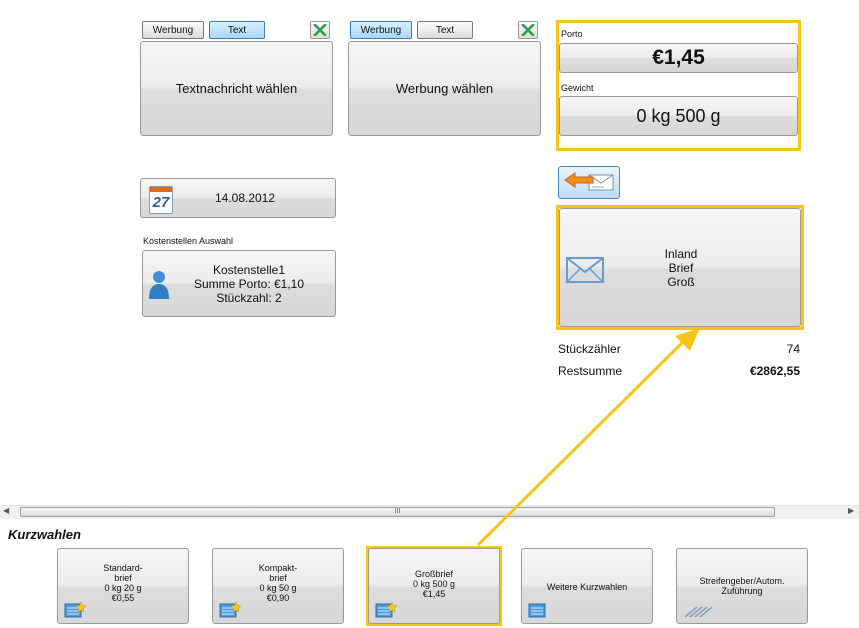 This screenshot has width=859, height=628. I want to click on mid-clear-button, so click(528, 30).